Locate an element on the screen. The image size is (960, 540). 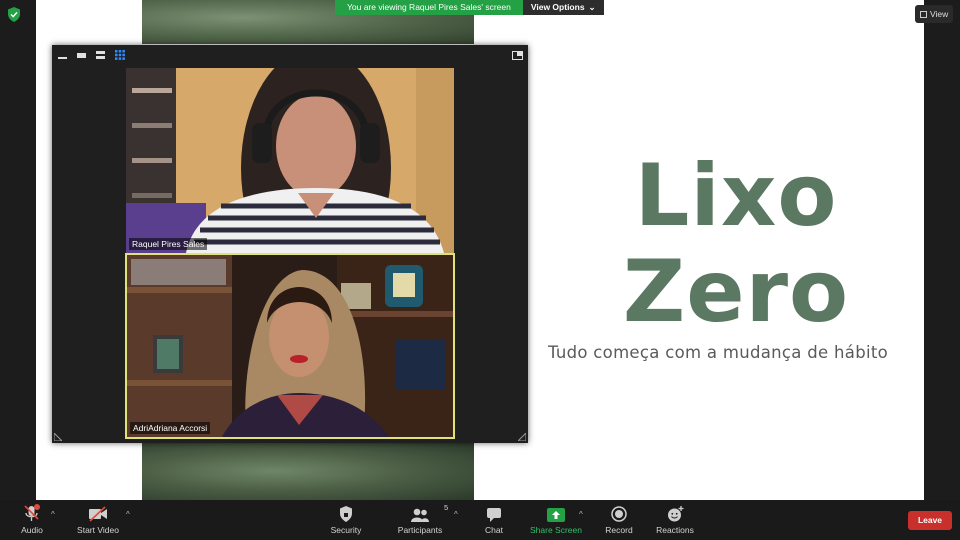
chat-button: Chat is located at coordinates (494, 520).